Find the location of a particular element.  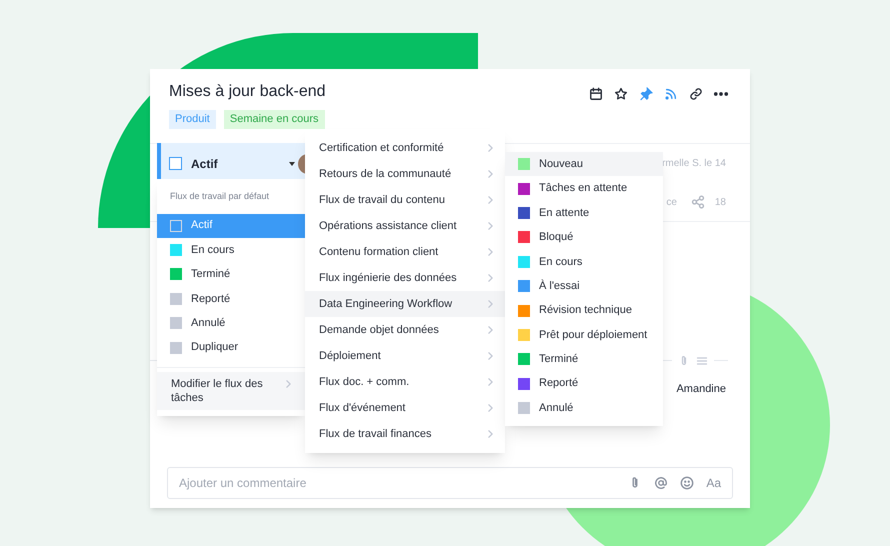

meta-text: rmelle S. le 14 is located at coordinates (694, 164).